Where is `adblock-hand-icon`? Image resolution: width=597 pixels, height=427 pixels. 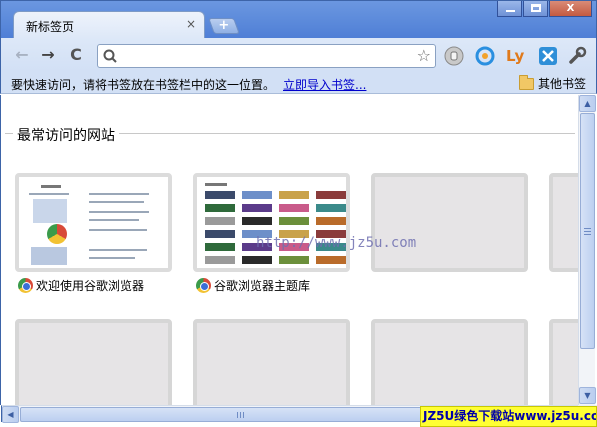
adblock-hand-icon is located at coordinates (454, 56).